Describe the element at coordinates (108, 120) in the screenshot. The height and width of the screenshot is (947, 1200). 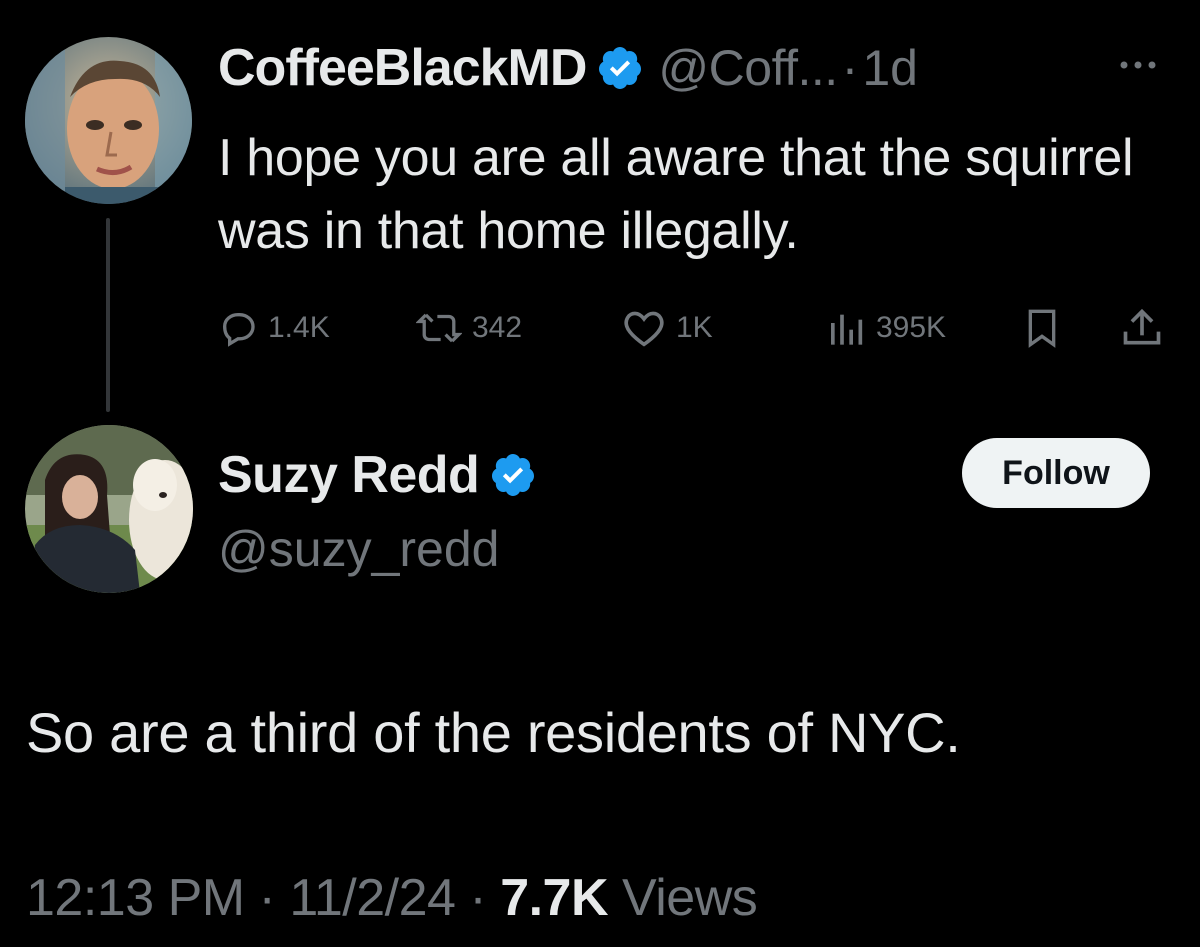
I see `avatar-coffeeblackmd` at that location.